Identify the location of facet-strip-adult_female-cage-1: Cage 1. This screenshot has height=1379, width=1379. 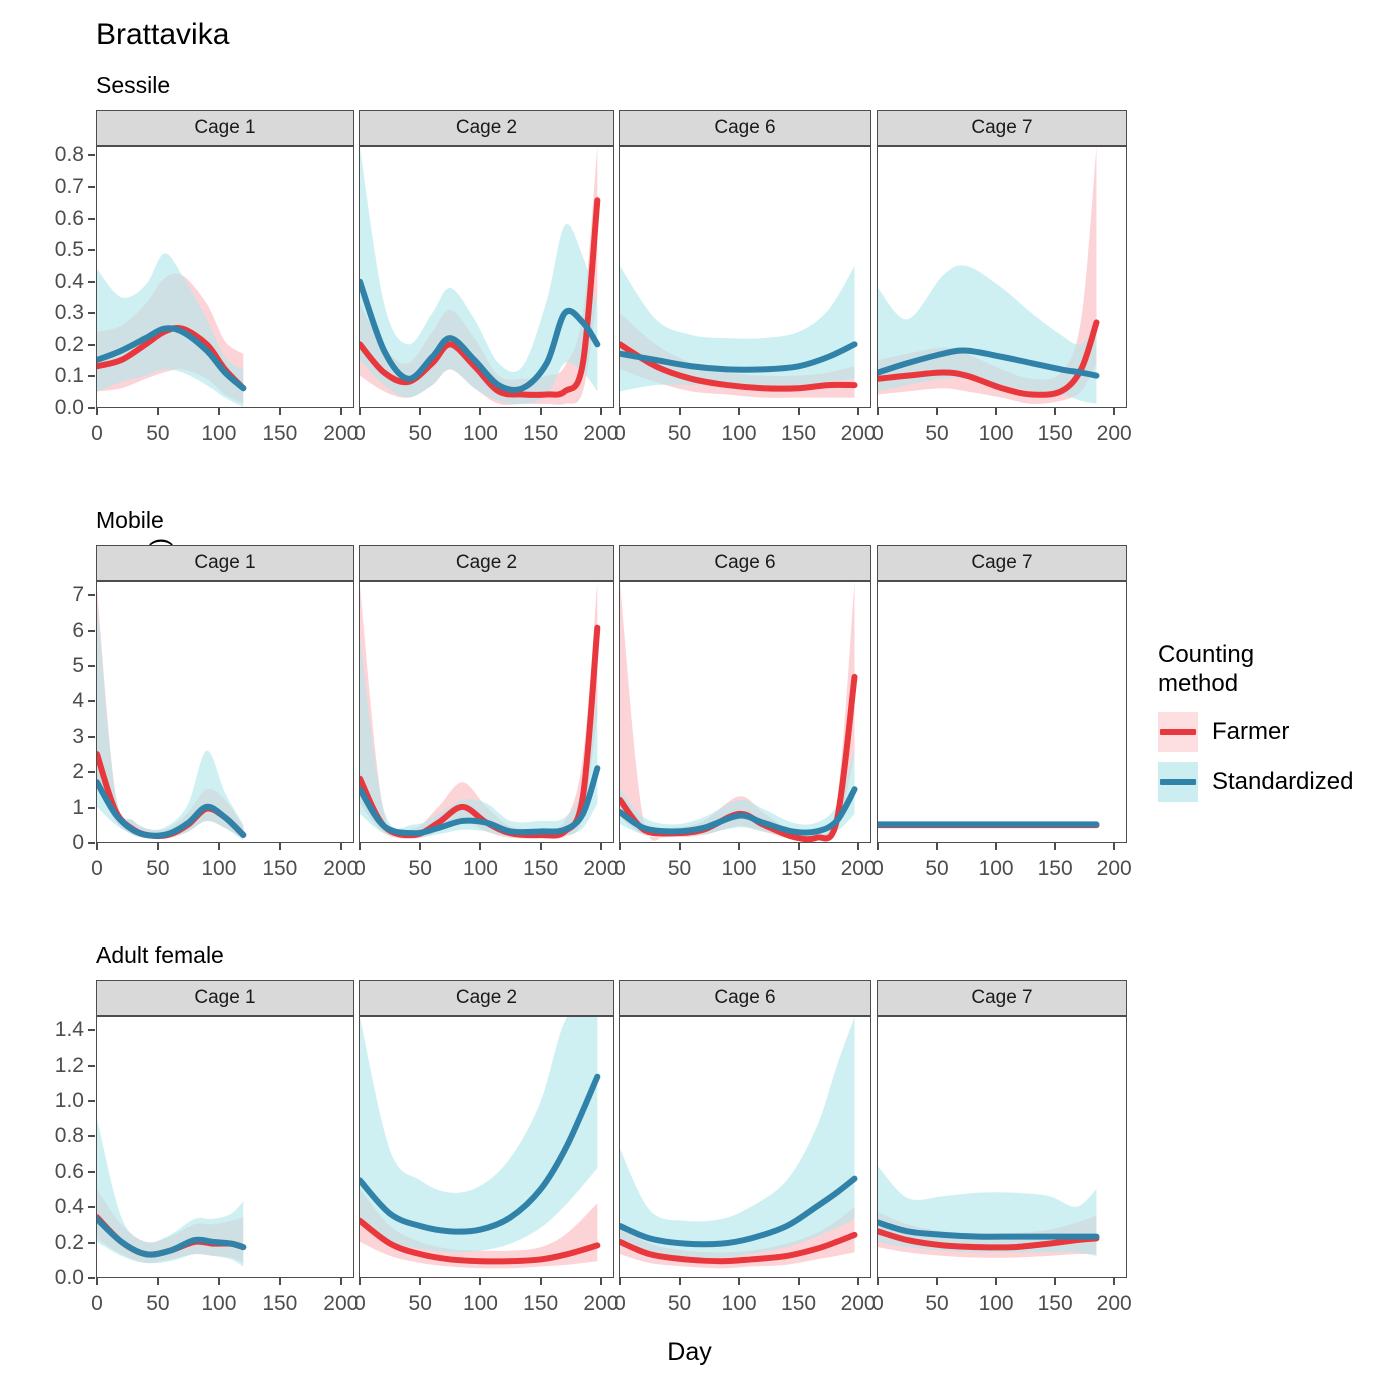
(225, 998).